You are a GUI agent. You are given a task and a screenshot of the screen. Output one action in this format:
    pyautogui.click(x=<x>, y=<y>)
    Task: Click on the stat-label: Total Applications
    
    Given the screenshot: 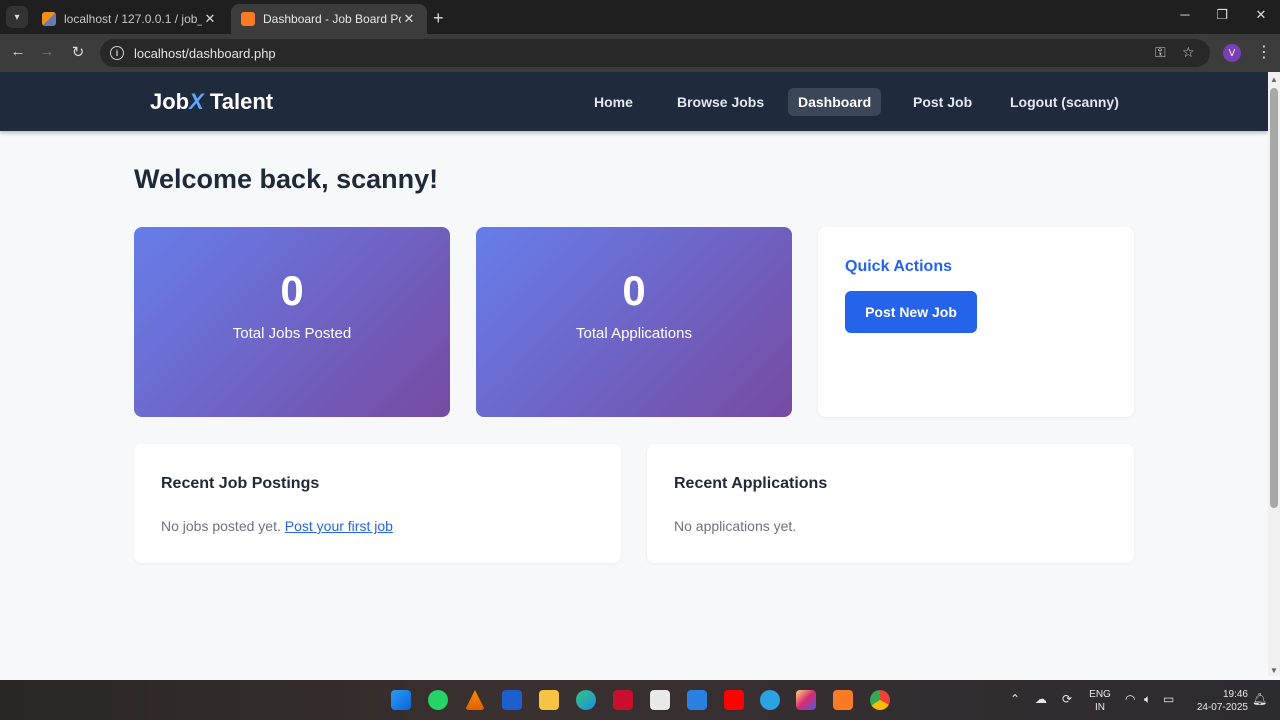 What is the action you would take?
    pyautogui.click(x=634, y=333)
    